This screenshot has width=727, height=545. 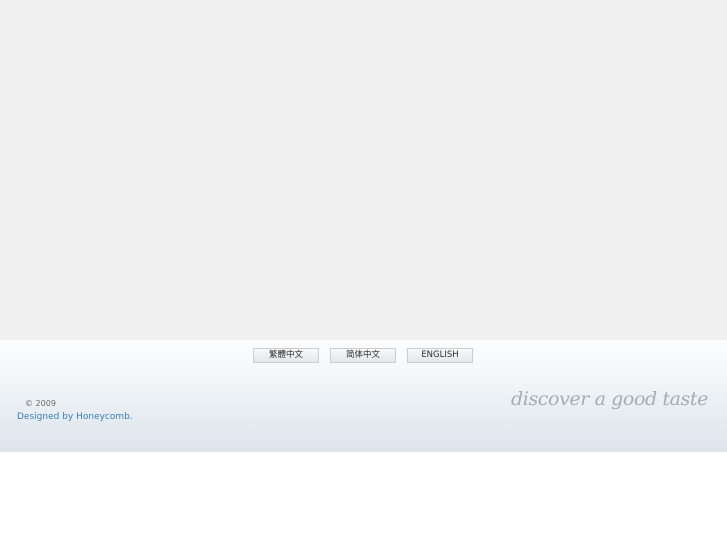 What do you see at coordinates (440, 355) in the screenshot?
I see `english-button: ENGLISH` at bounding box center [440, 355].